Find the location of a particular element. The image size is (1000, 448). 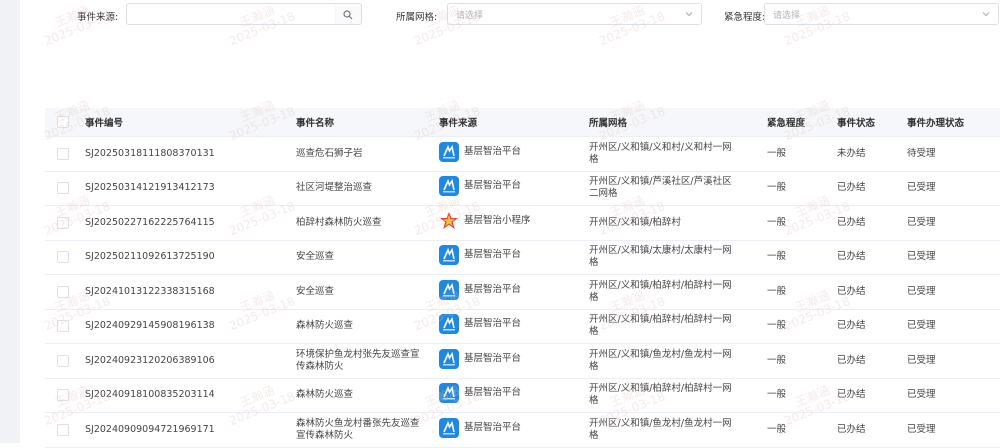

event-name-text: 环境保护鱼龙村张先友巡查宣传森林防火 is located at coordinates (358, 360).